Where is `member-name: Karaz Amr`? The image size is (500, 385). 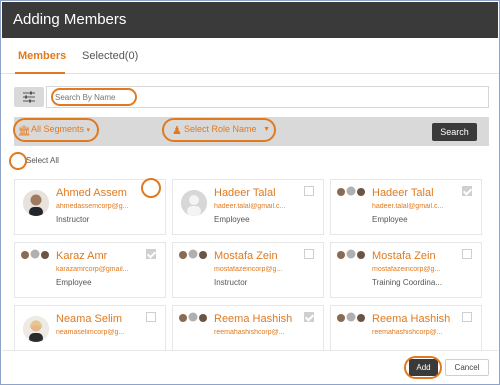
member-name: Karaz Amr is located at coordinates (82, 256).